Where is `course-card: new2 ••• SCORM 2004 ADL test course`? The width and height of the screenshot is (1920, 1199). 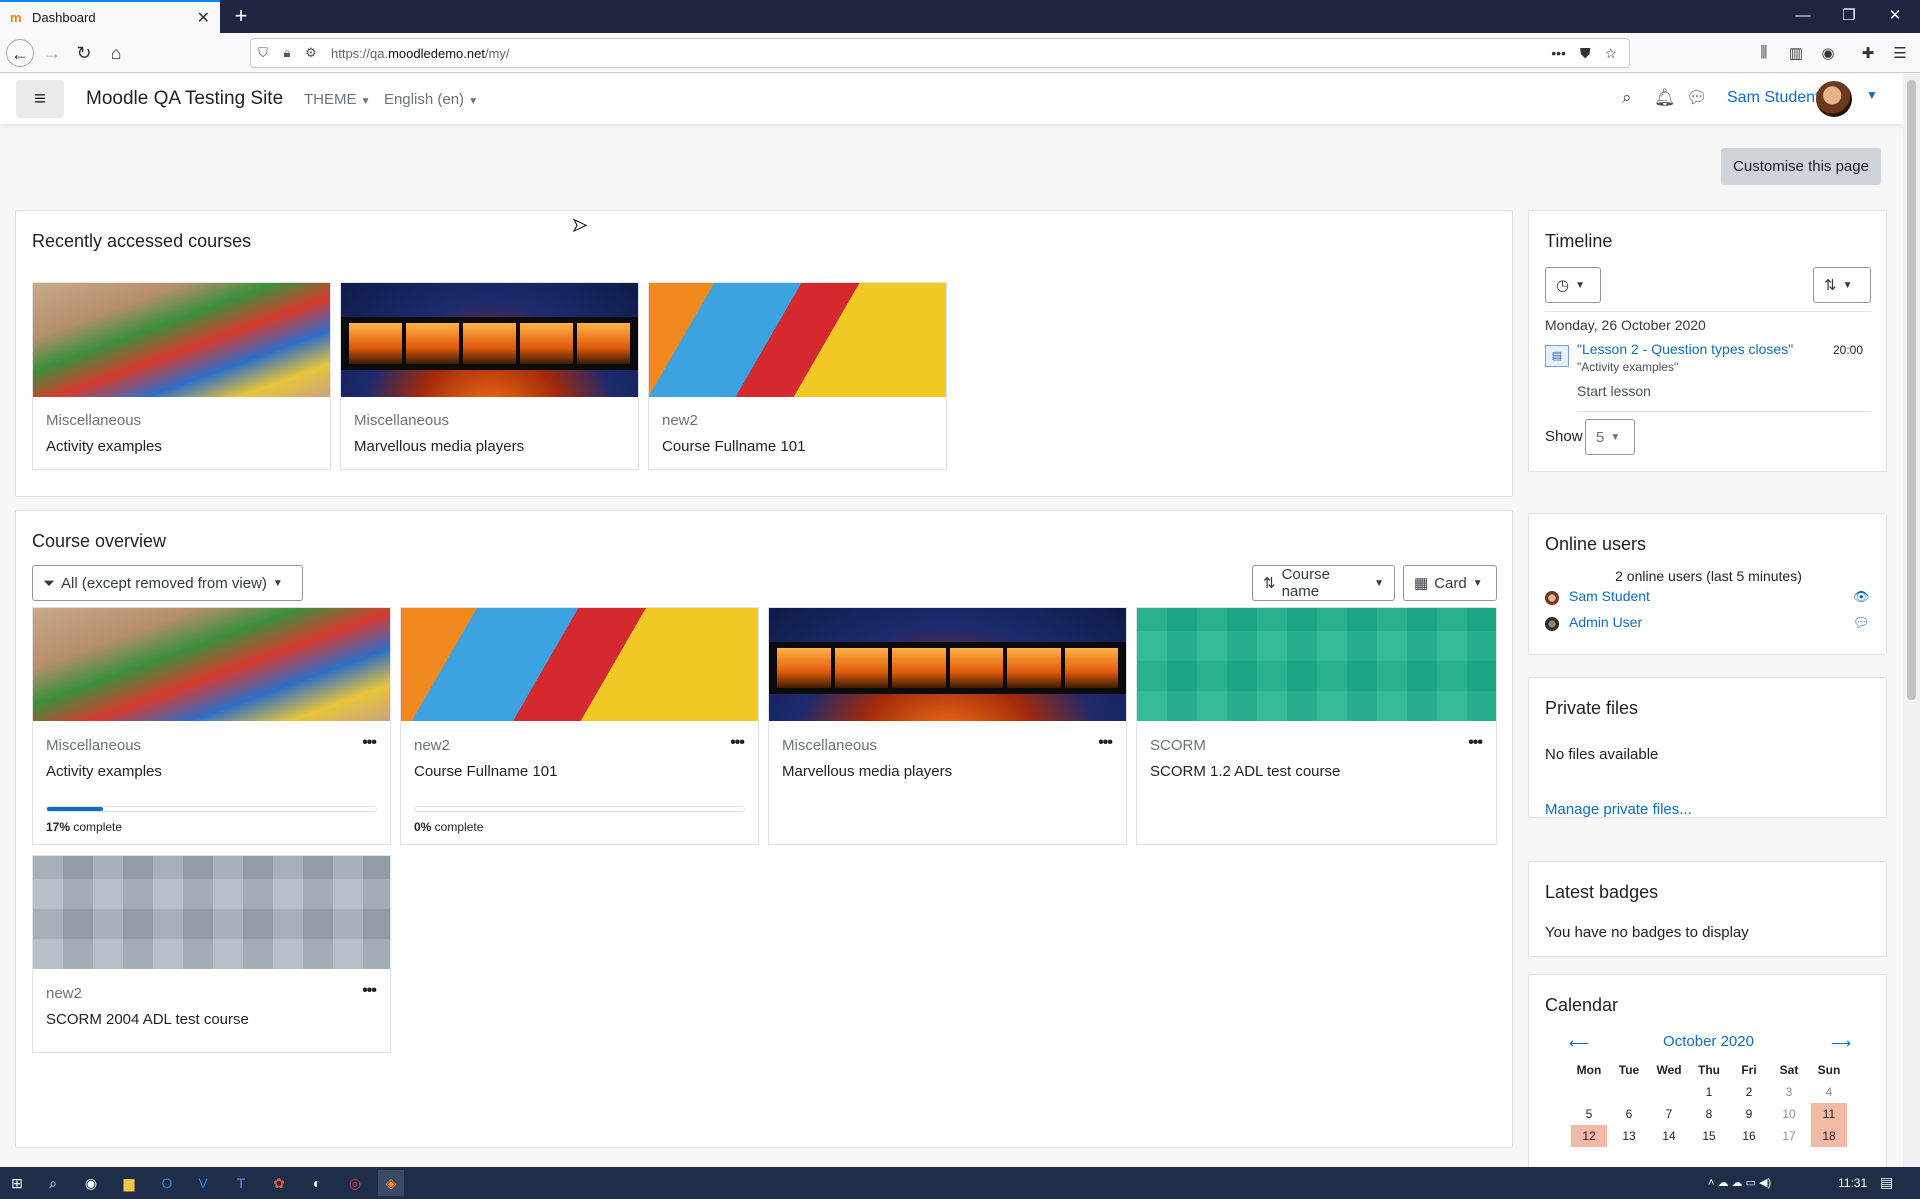 course-card: new2 ••• SCORM 2004 ADL test course is located at coordinates (211, 954).